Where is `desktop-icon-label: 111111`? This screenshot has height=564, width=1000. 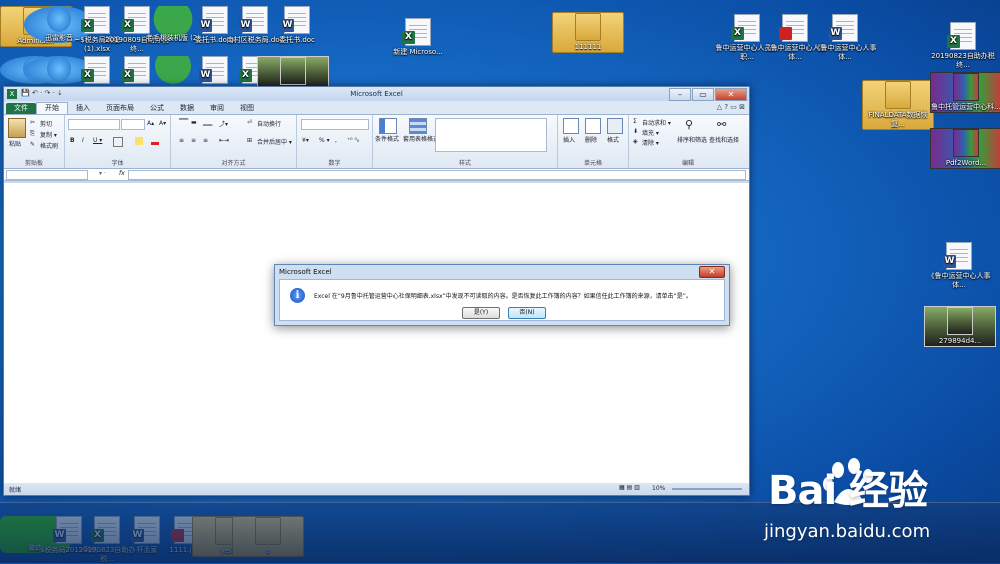 desktop-icon-label: 111111 is located at coordinates (588, 47).